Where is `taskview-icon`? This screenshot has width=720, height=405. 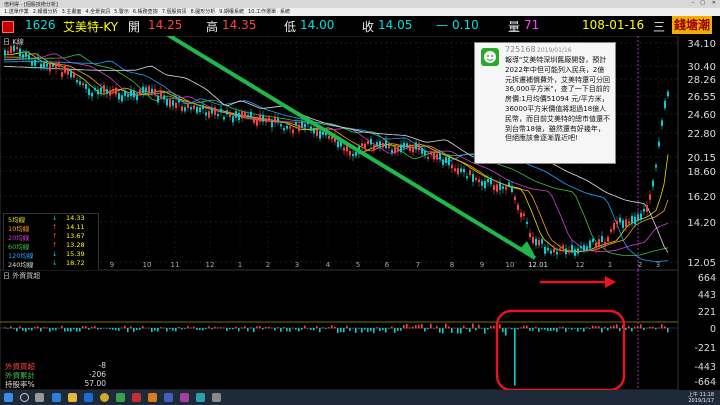
taskview-icon is located at coordinates (39, 397).